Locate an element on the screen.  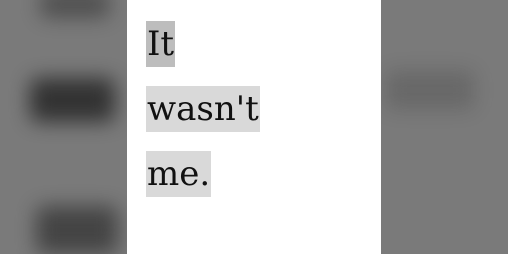
line-row: wasn't is located at coordinates (258, 118).